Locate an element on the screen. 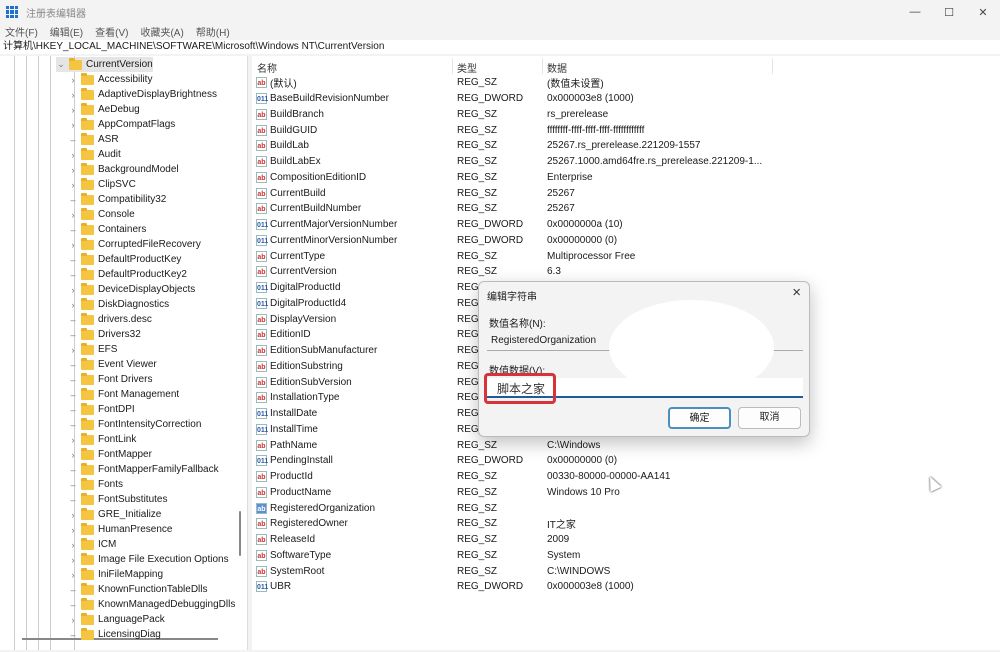 This screenshot has height=652, width=1000. tree-node: – KnownManagedDebuggingDlls is located at coordinates (151, 604).